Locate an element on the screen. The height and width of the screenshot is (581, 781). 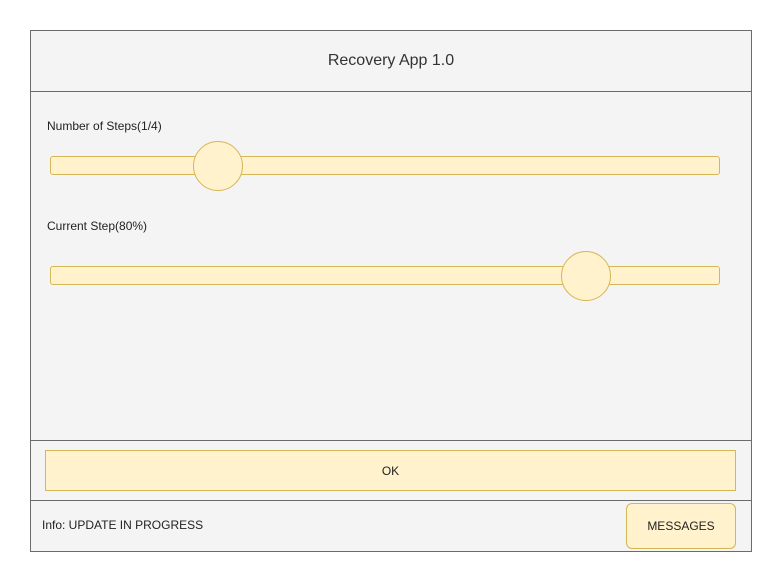
app-title: Recovery App 1.0 is located at coordinates (391, 60).